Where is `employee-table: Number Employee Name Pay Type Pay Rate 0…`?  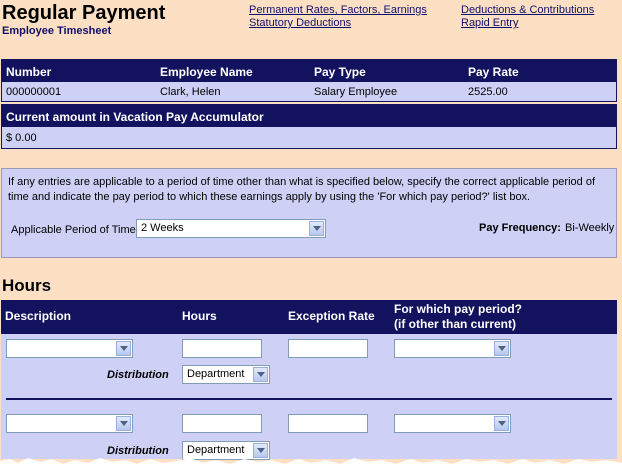 employee-table: Number Employee Name Pay Type Pay Rate 0… is located at coordinates (309, 80).